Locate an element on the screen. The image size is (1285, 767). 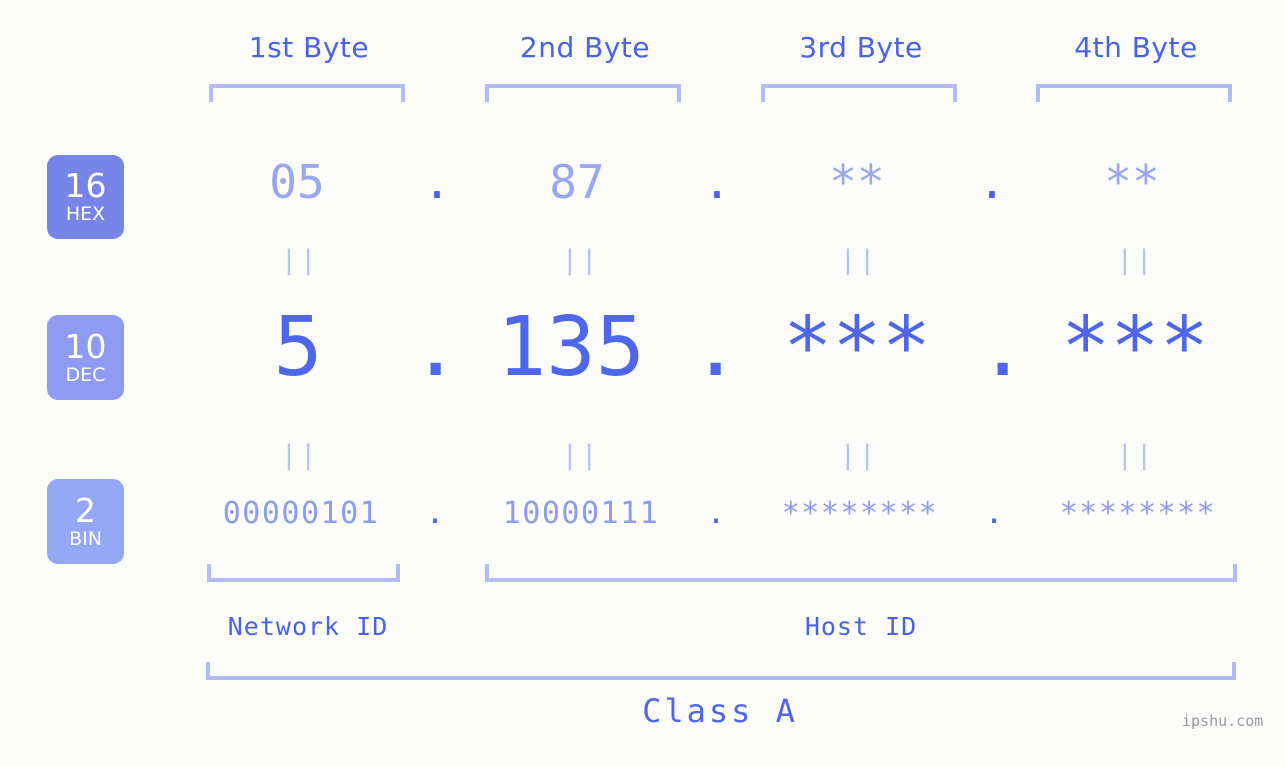
byte-header-label-3: 3rd Byte is located at coordinates (861, 47).